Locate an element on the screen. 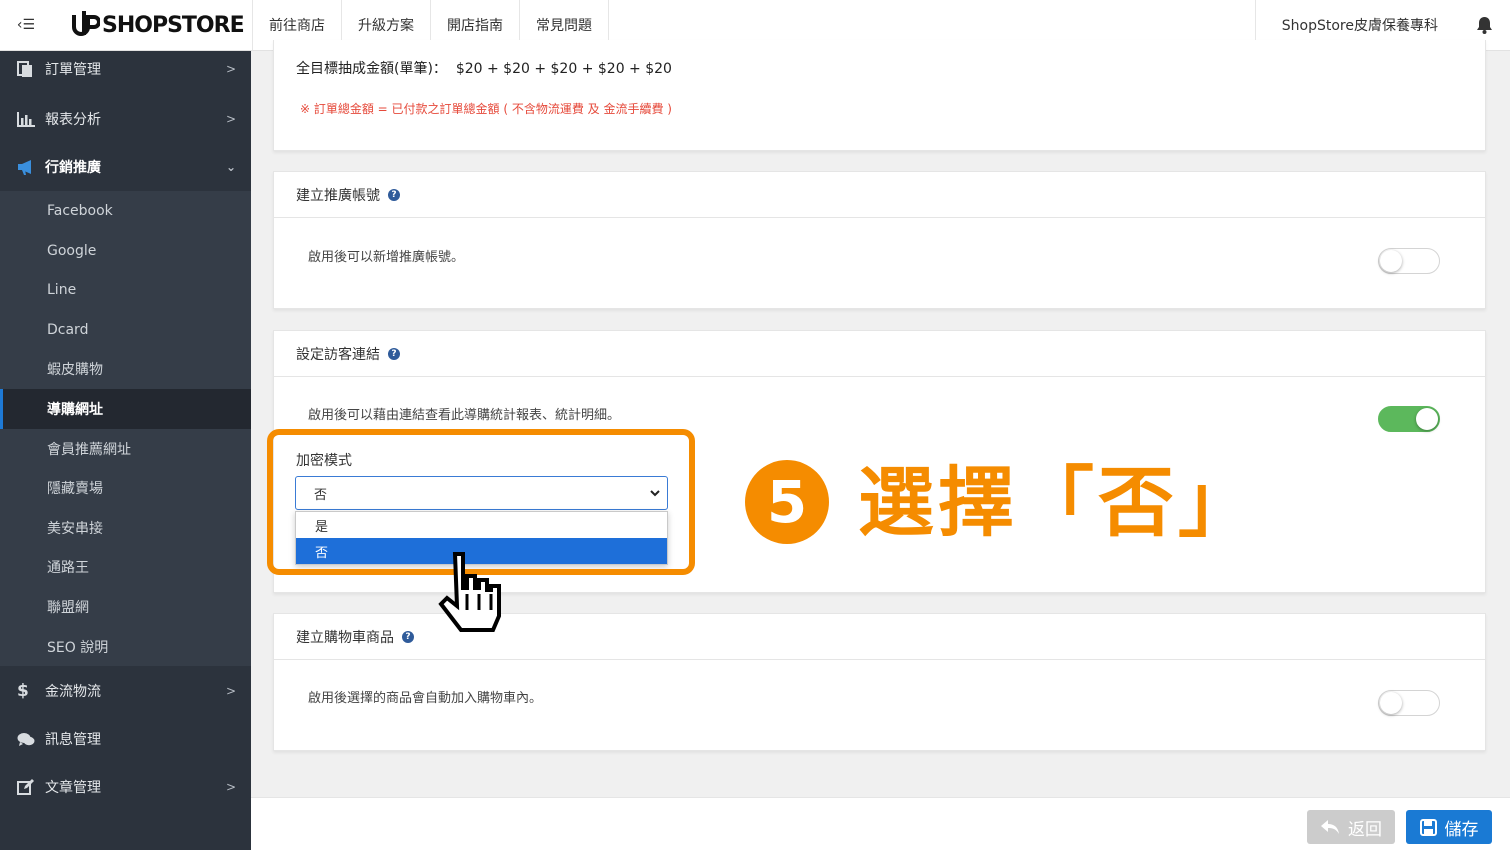 The image size is (1510, 850). sidebar-subitem-shopee: 蝦皮購物 is located at coordinates (125, 369).